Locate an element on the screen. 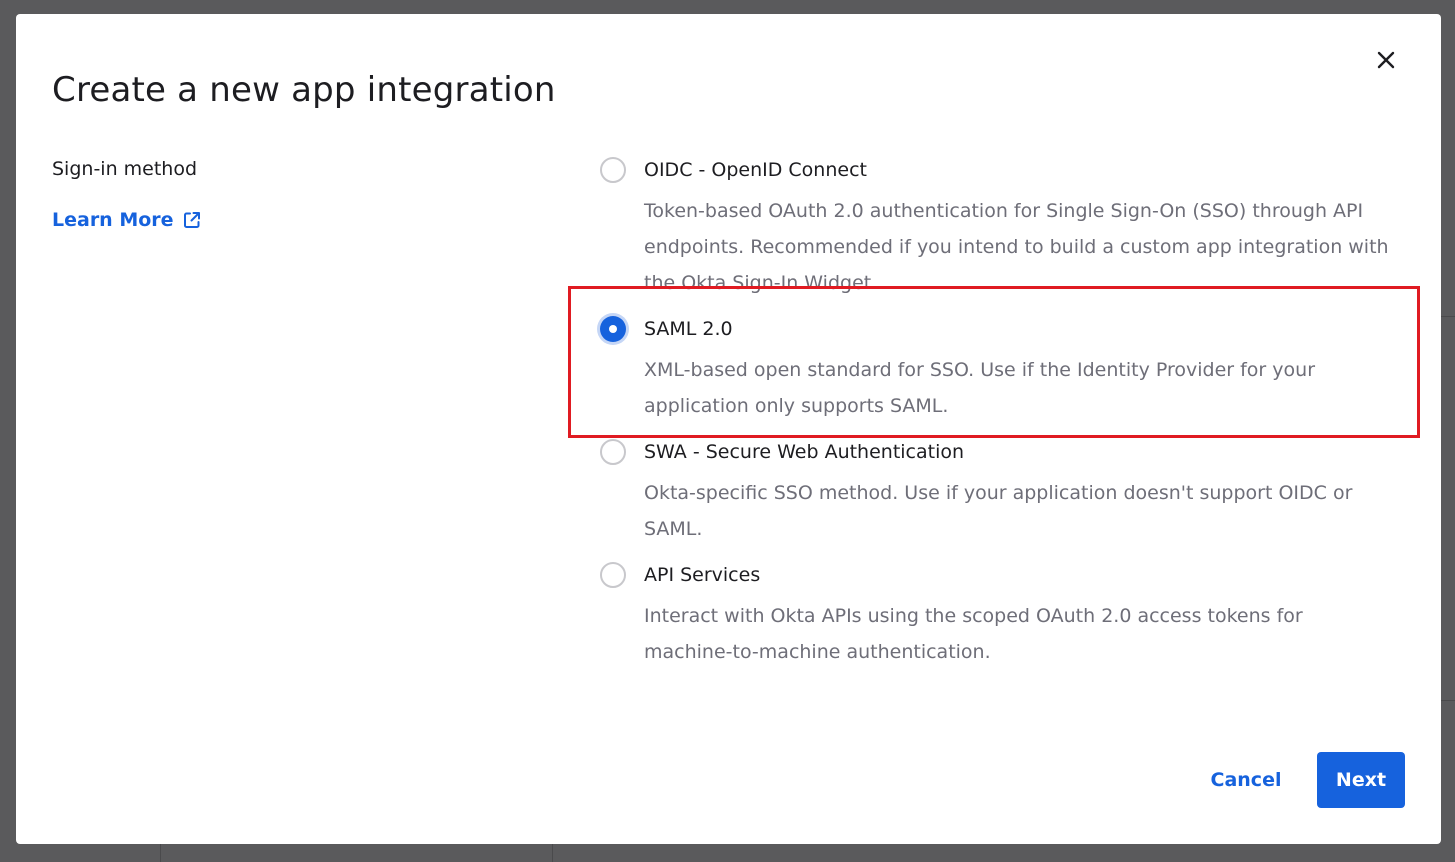  close-icon is located at coordinates (1386, 60).